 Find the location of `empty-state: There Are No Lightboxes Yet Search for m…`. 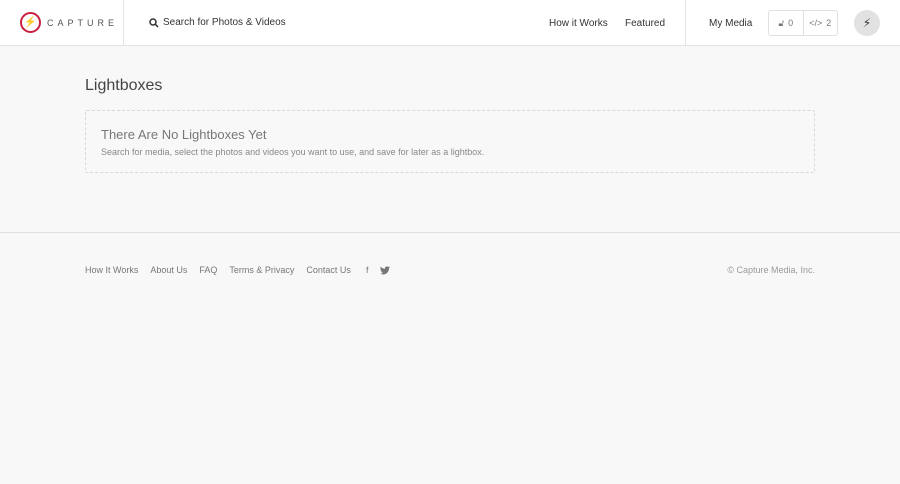

empty-state: There Are No Lightboxes Yet Search for m… is located at coordinates (450, 141).